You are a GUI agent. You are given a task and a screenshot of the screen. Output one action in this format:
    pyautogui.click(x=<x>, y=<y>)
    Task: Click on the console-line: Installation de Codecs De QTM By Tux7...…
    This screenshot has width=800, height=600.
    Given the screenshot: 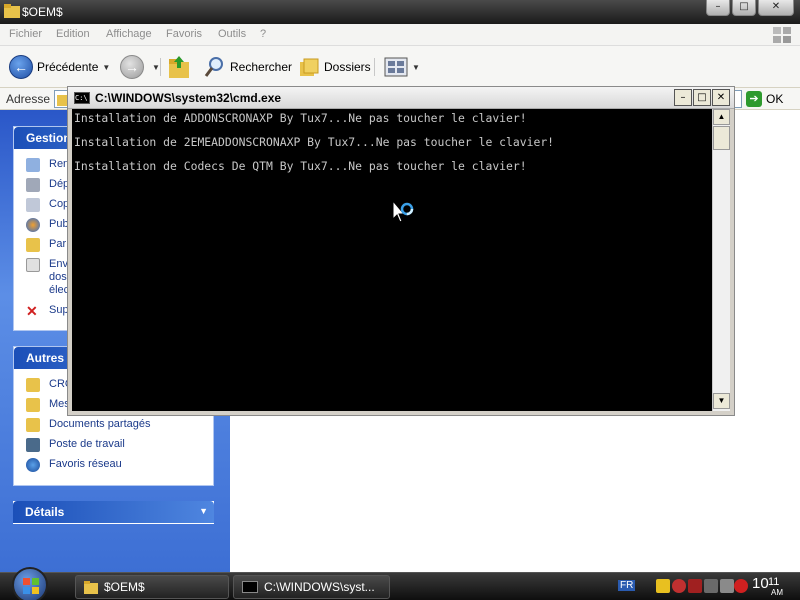 What is the action you would take?
    pyautogui.click(x=300, y=166)
    